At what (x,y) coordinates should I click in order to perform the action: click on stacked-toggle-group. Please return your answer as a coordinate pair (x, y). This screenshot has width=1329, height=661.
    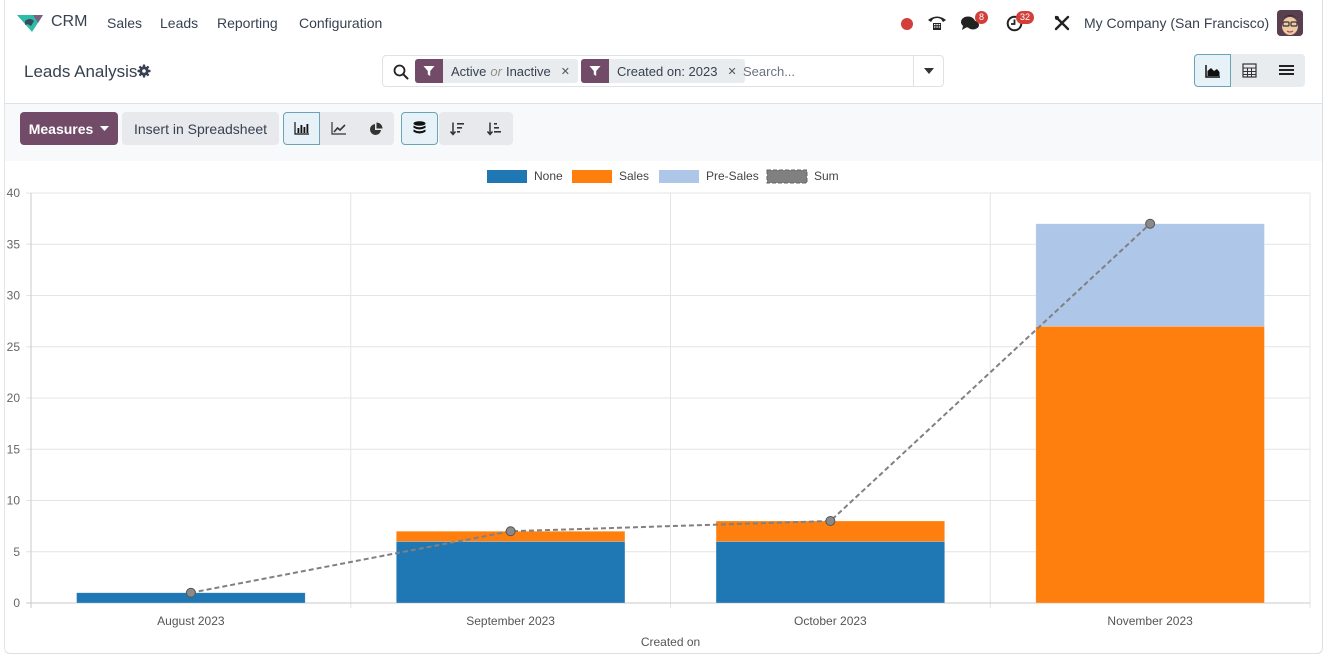
    Looking at the image, I should click on (419, 128).